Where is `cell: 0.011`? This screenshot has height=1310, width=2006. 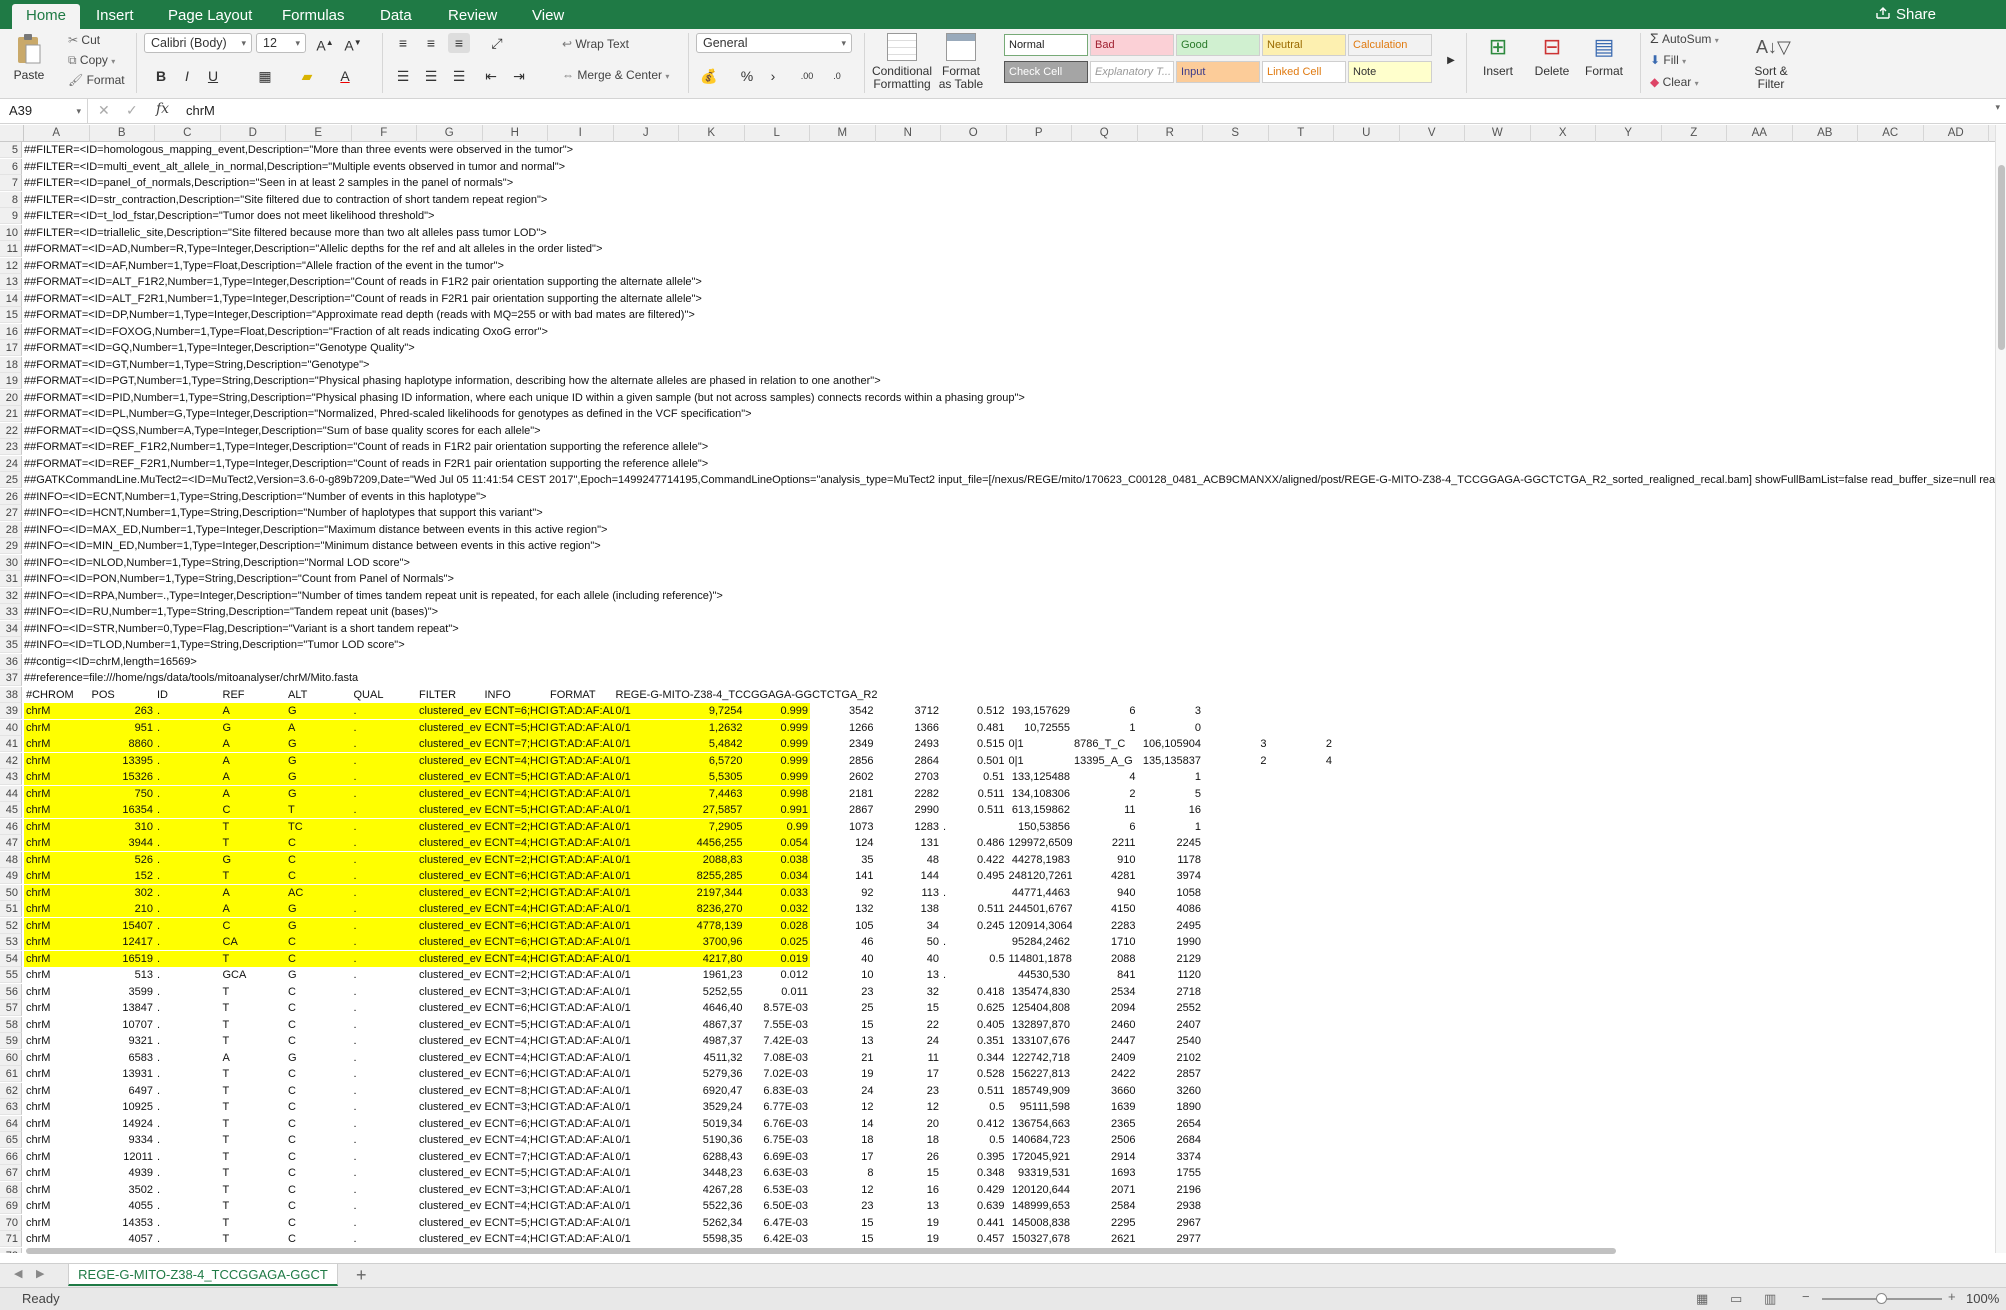 cell: 0.011 is located at coordinates (778, 992).